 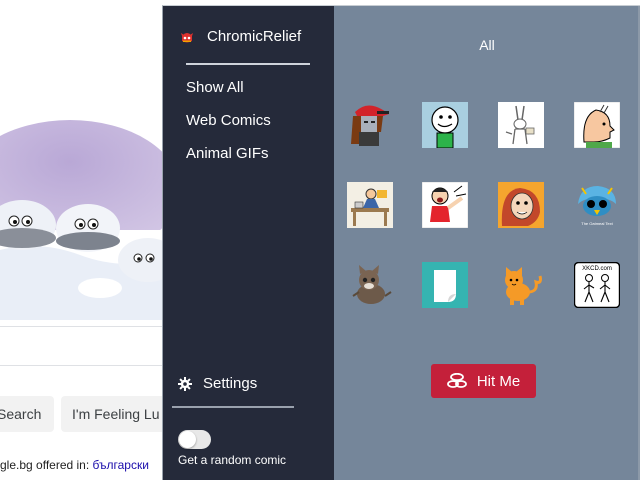 I want to click on google-search-button: Search, so click(x=27, y=414).